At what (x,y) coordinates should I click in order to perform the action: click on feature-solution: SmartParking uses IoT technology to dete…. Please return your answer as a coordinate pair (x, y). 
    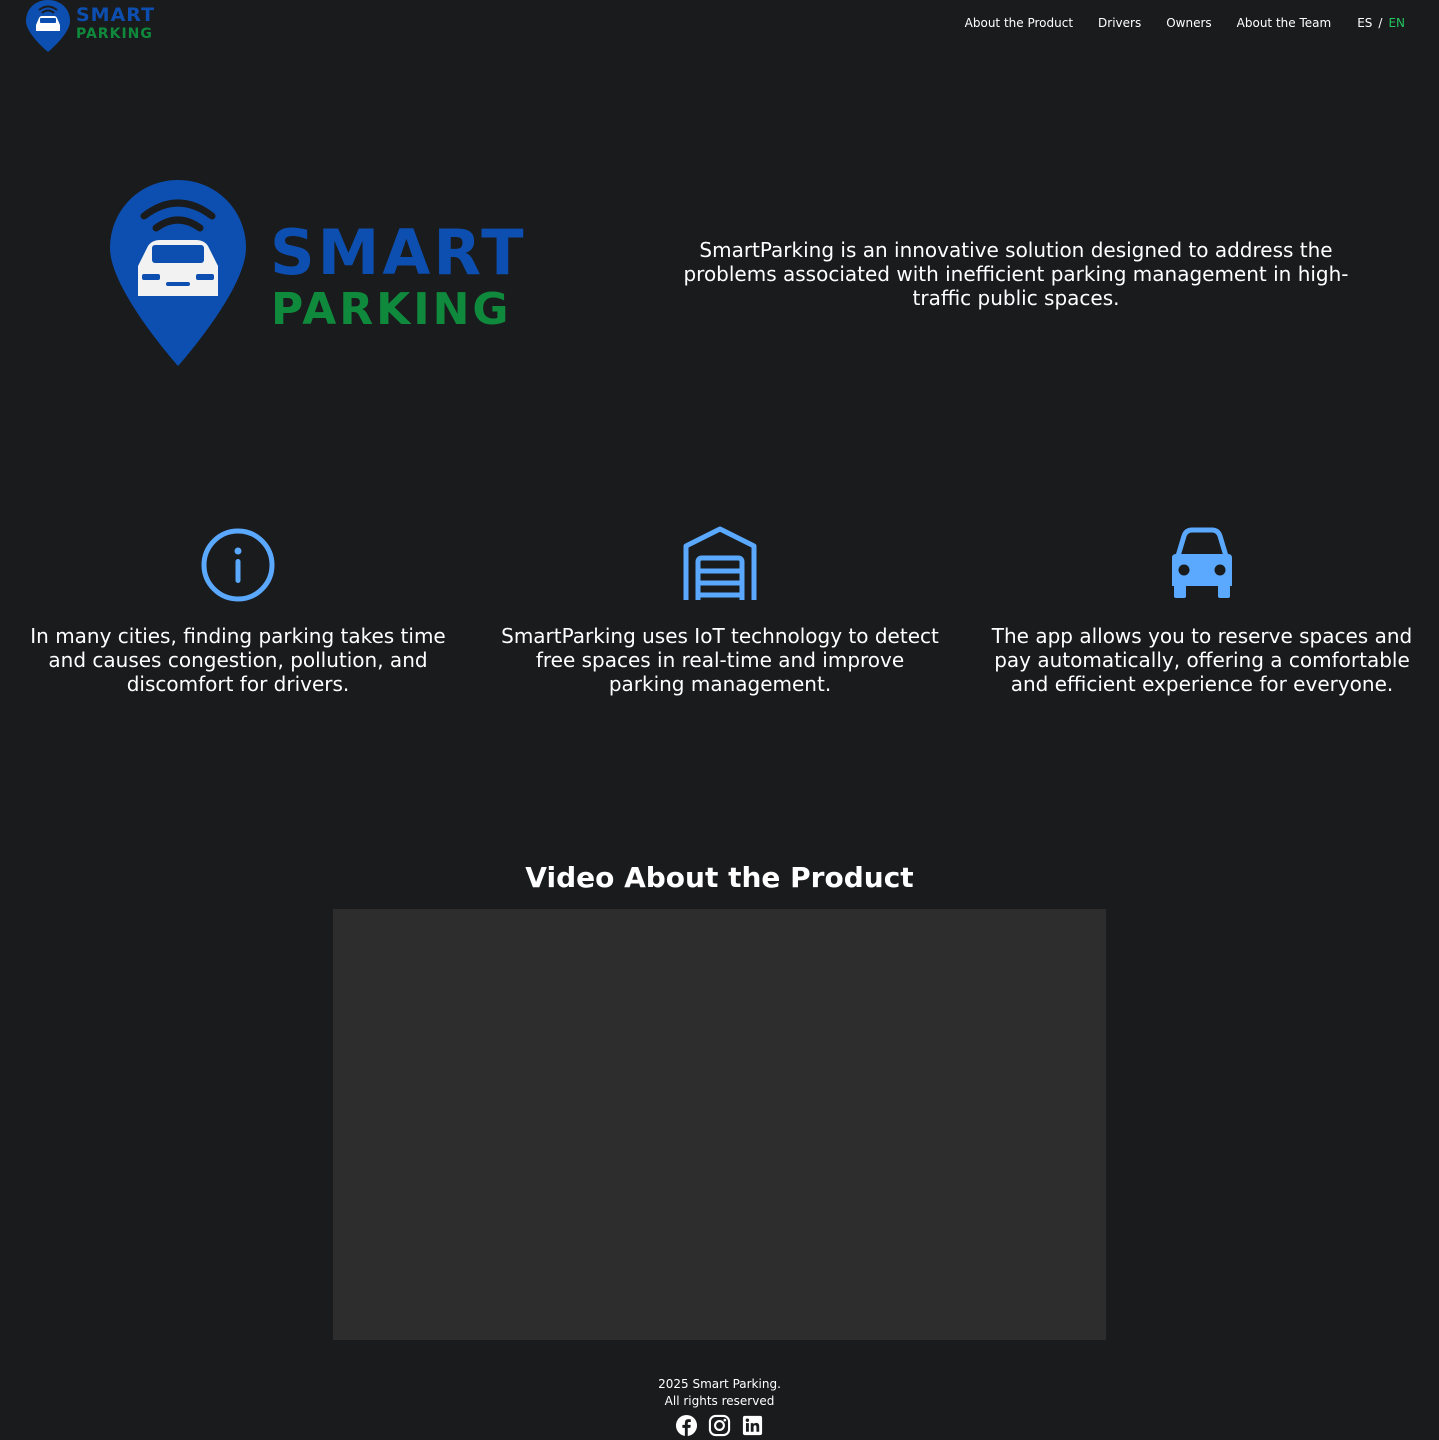
    Looking at the image, I should click on (720, 611).